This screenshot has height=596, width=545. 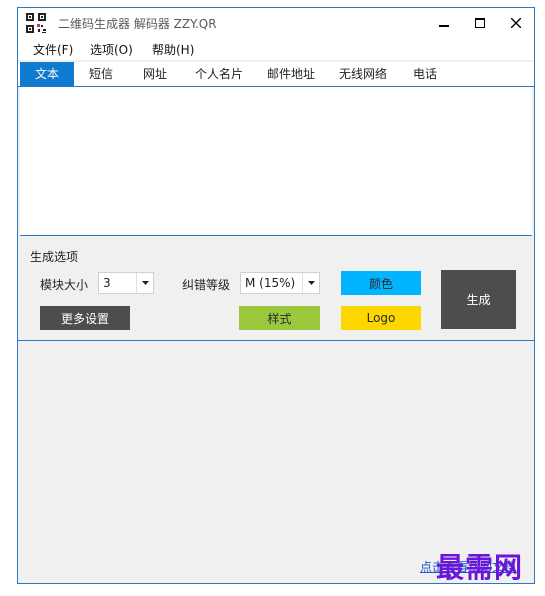 I want to click on watermark-text: 最需网, so click(x=480, y=567).